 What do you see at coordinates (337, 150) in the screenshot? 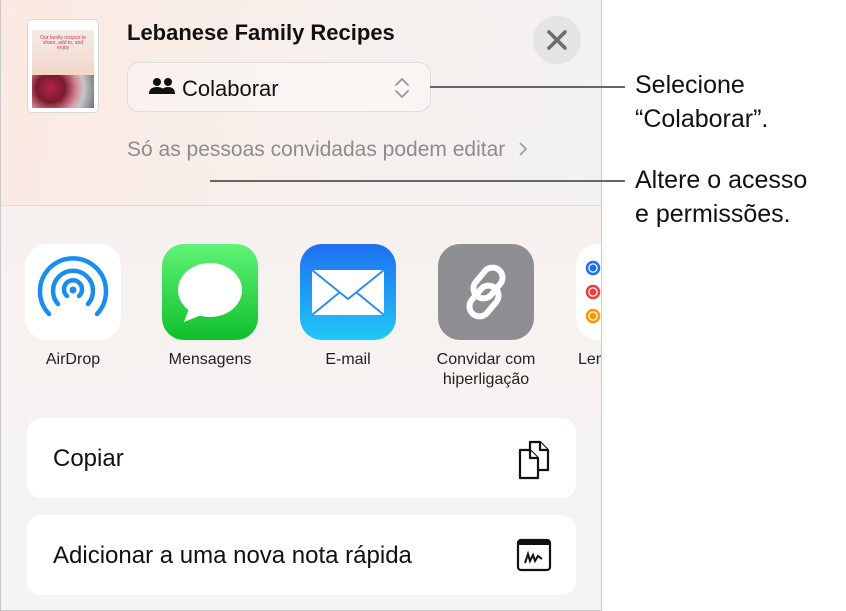
I see `access-permissions-link: Só as pessoas convidadas podem editar` at bounding box center [337, 150].